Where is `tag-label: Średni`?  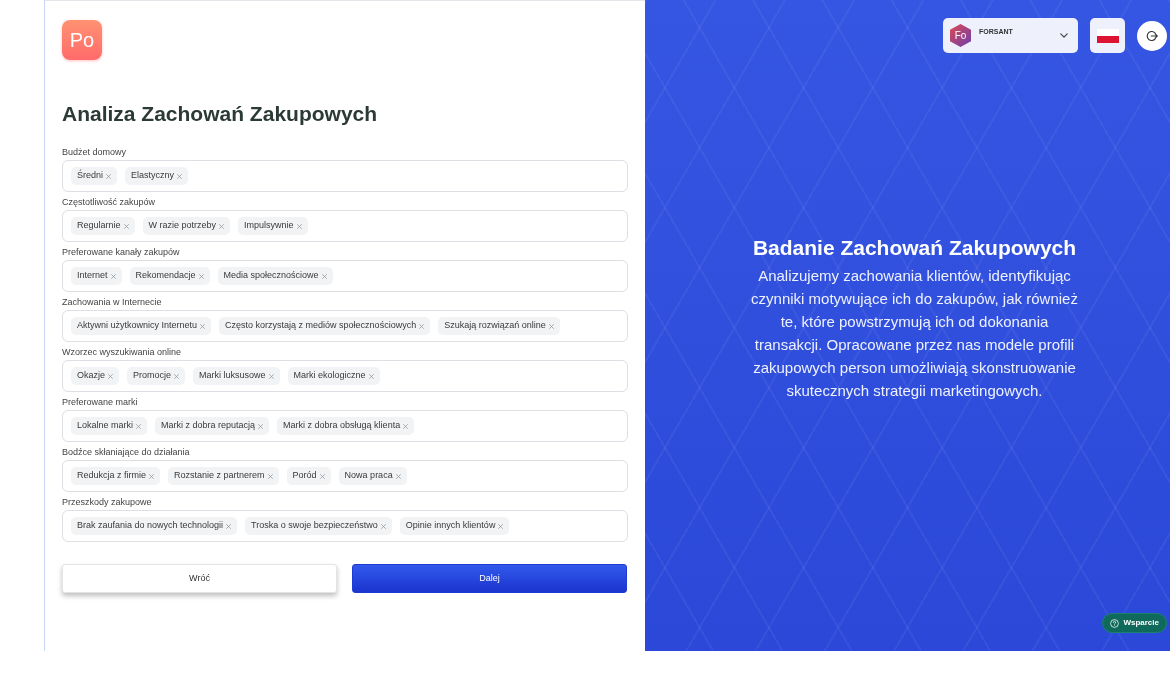
tag-label: Średni is located at coordinates (90, 176).